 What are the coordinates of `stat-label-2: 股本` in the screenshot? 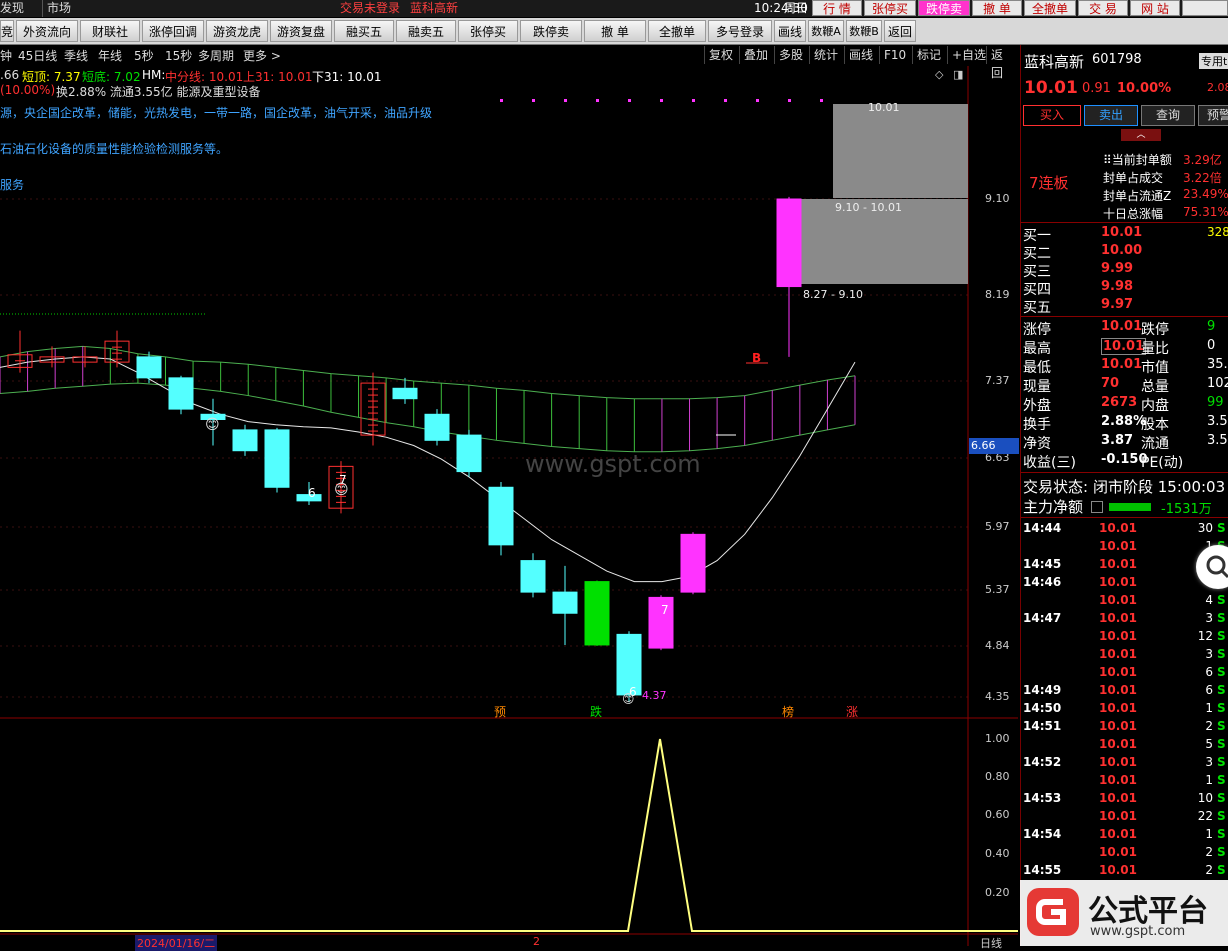 It's located at (1155, 425).